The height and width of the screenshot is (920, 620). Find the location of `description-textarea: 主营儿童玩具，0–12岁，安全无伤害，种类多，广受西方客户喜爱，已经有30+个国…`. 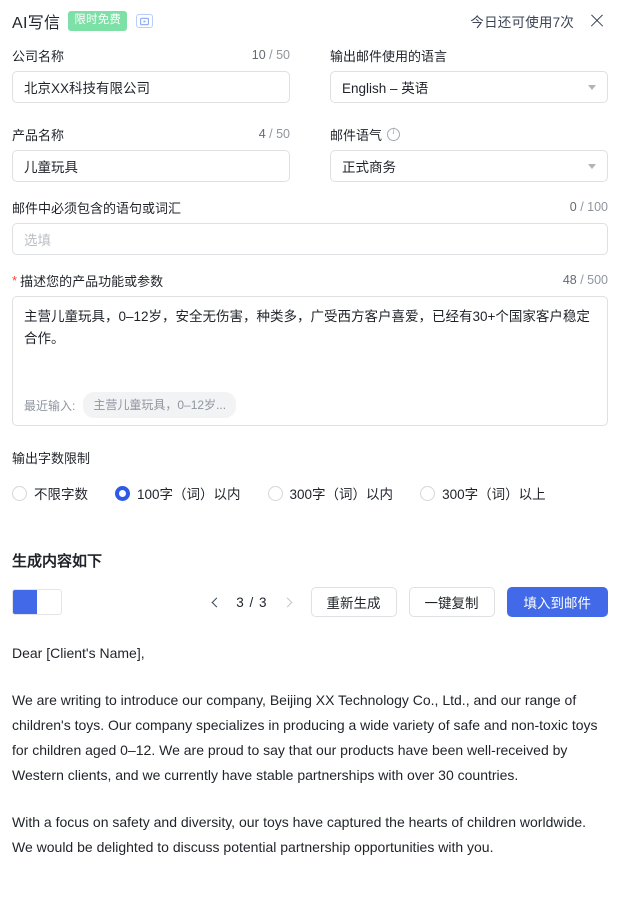

description-textarea: 主营儿童玩具，0–12岁，安全无伤害，种类多，广受西方客户喜爱，已经有30+个国… is located at coordinates (310, 361).